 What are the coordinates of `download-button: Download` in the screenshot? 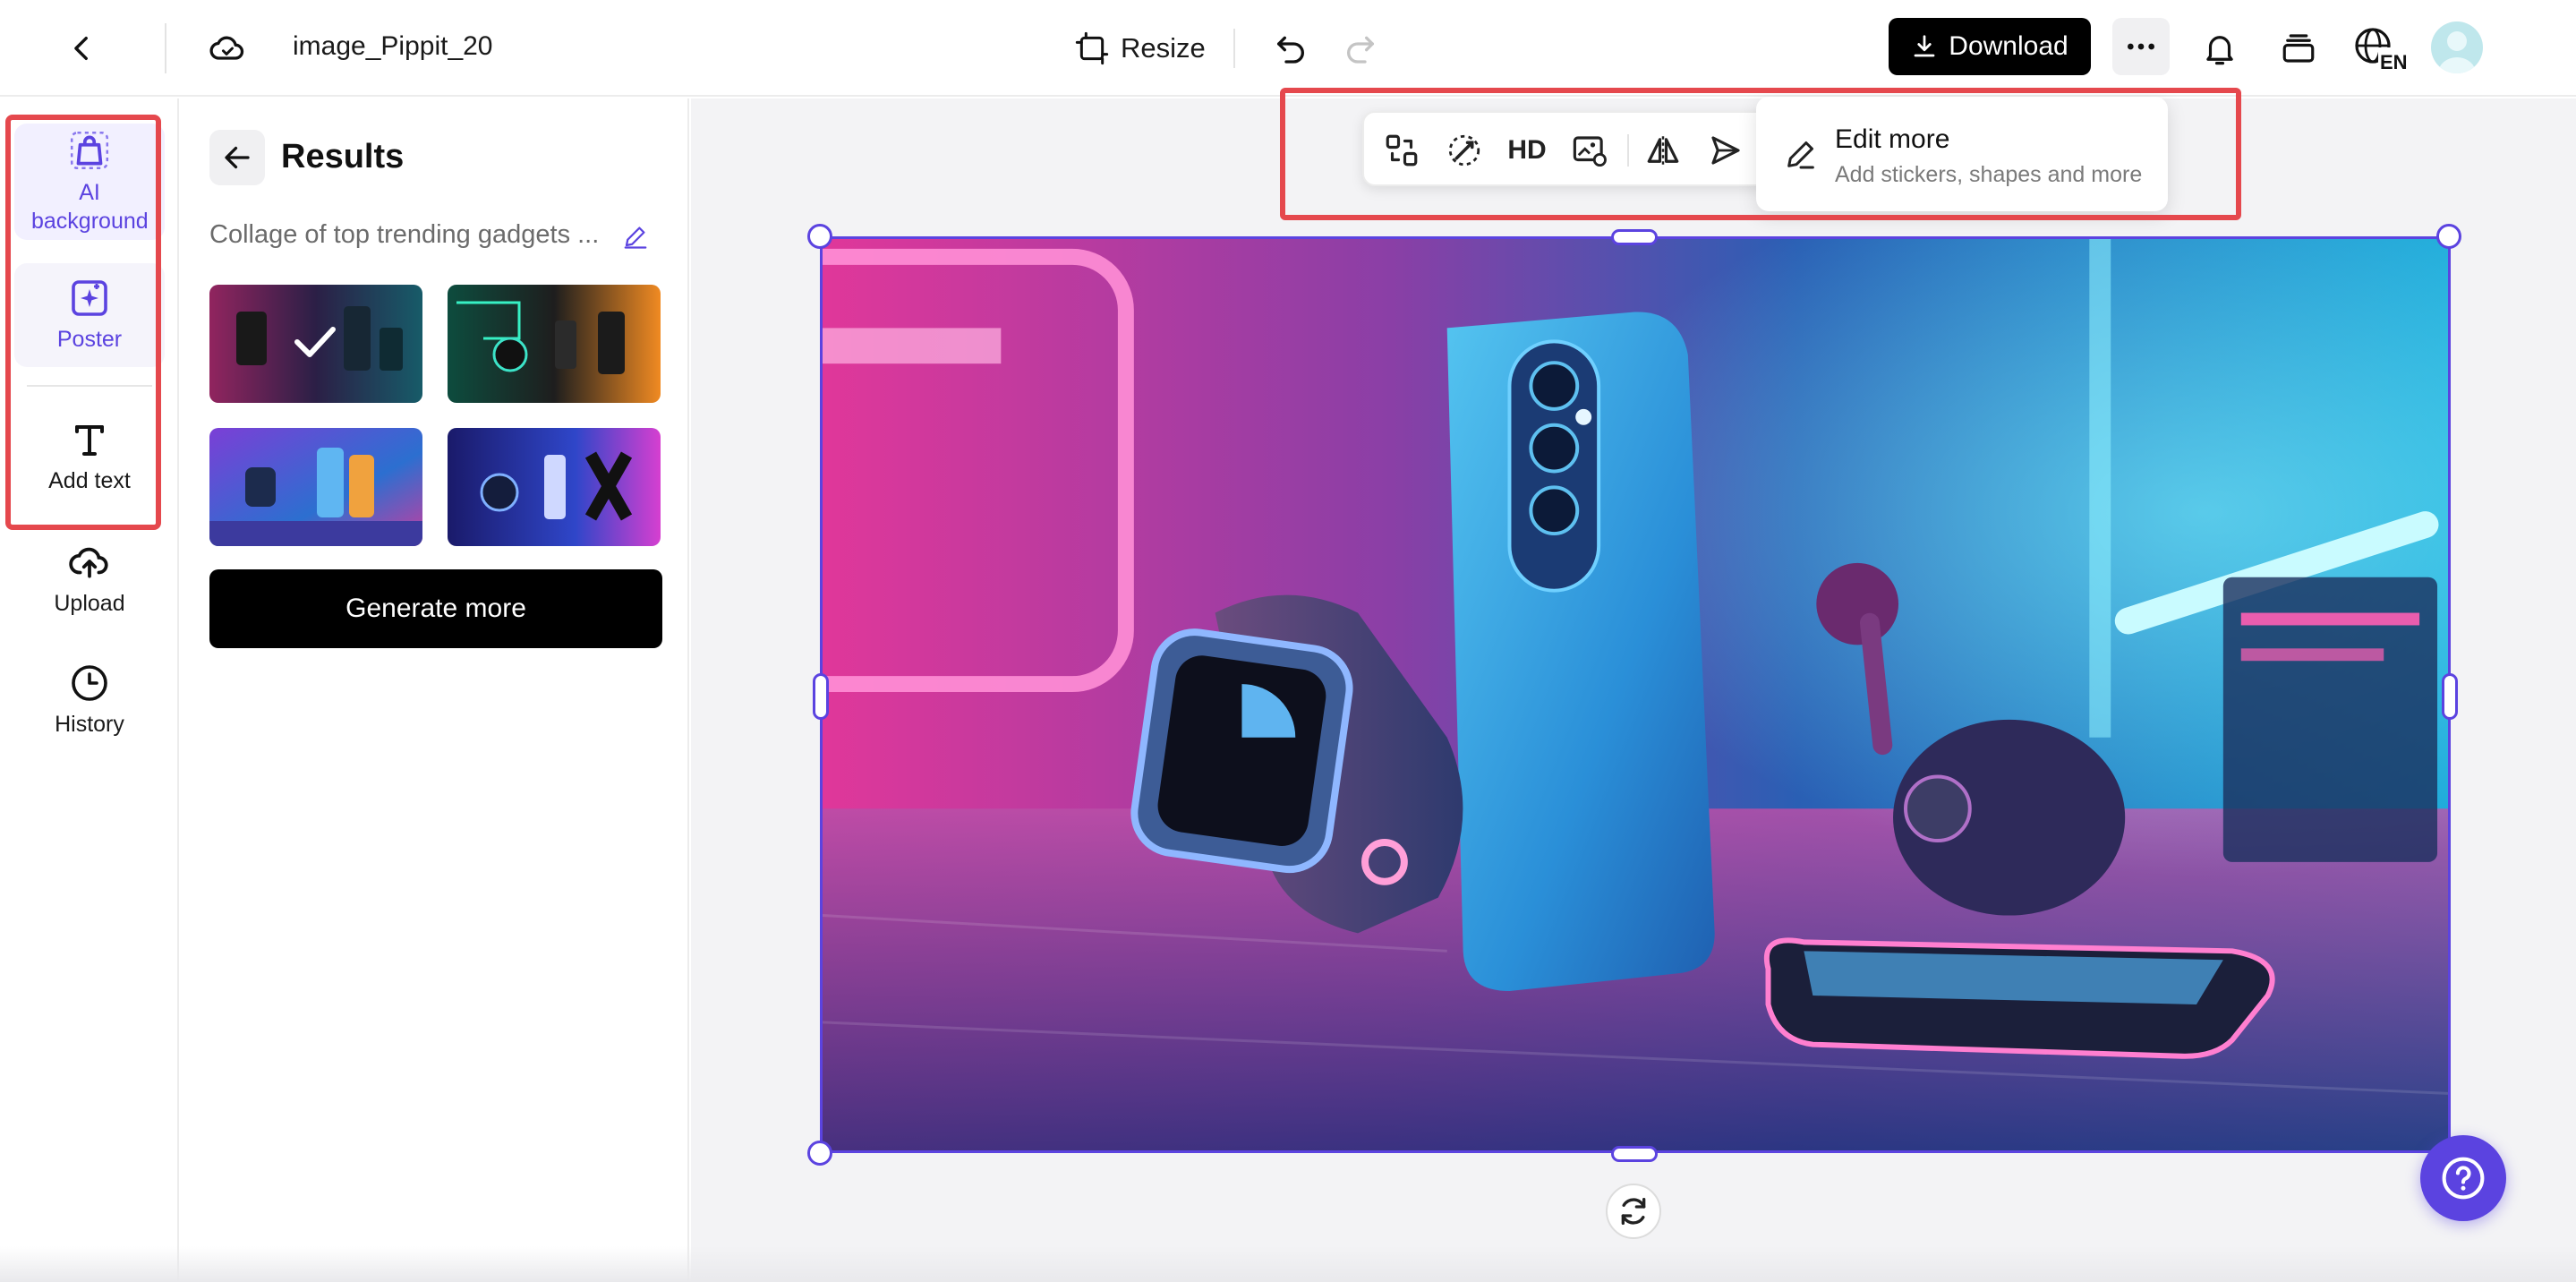 It's located at (1990, 46).